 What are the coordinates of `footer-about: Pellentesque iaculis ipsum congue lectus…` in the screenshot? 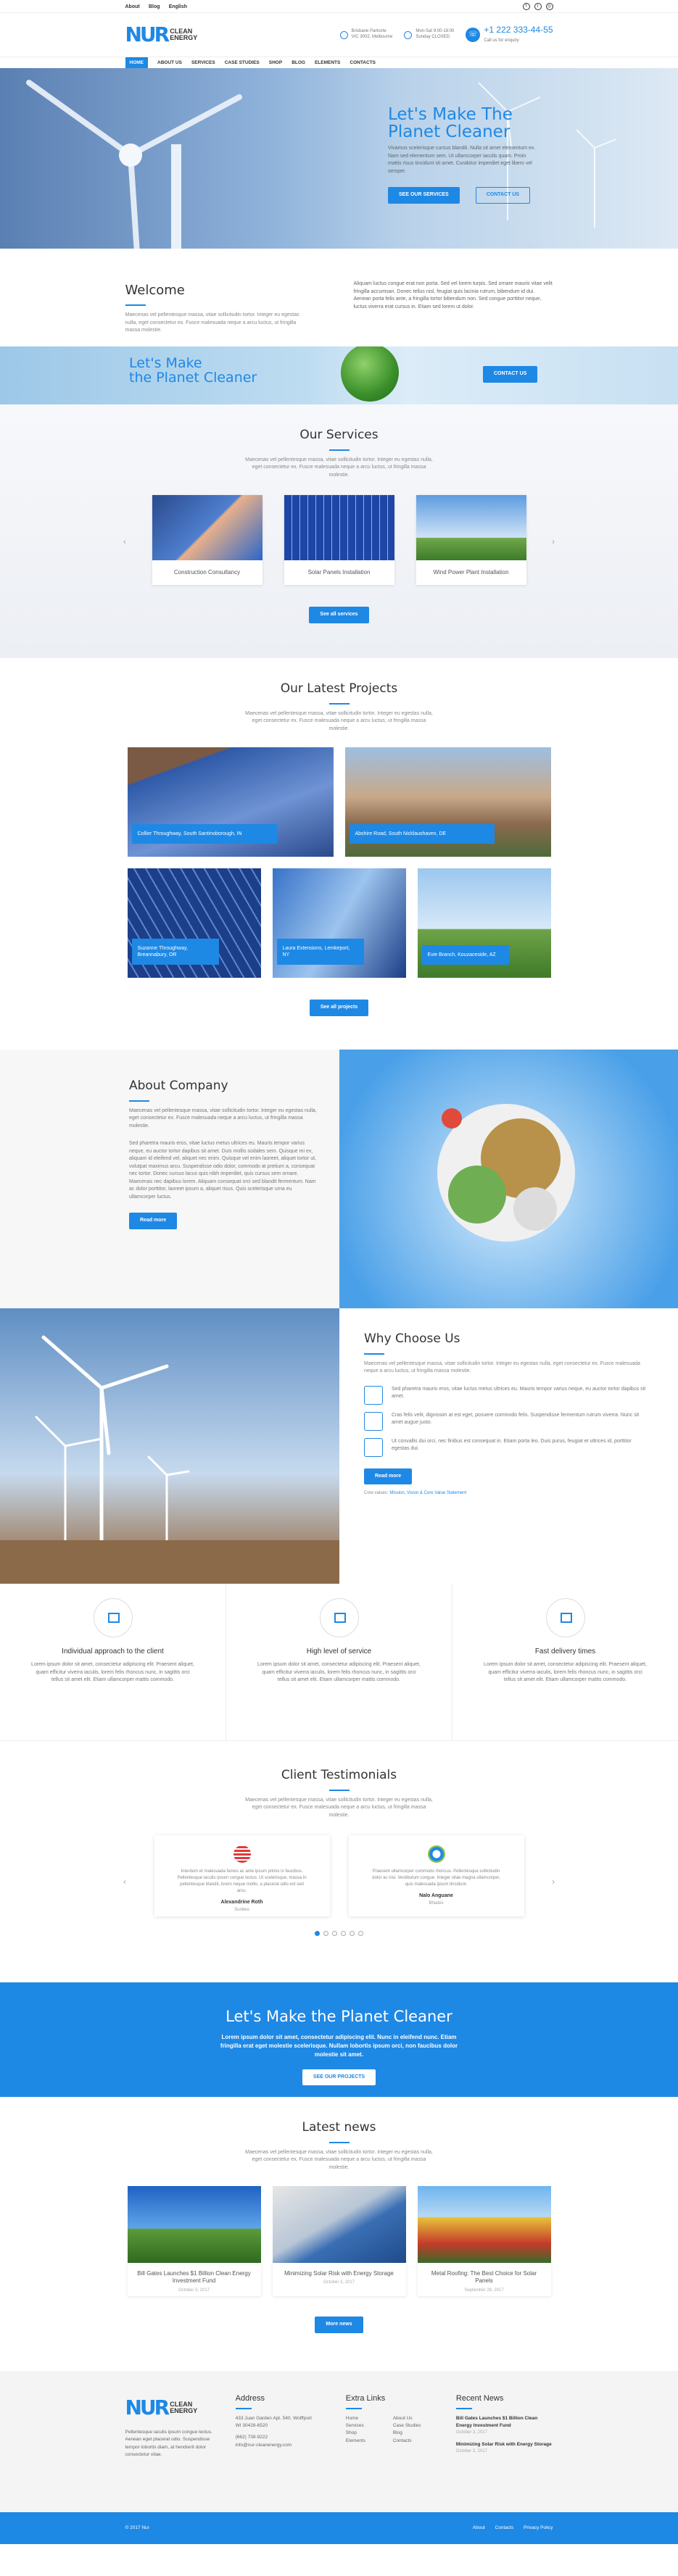 It's located at (168, 2444).